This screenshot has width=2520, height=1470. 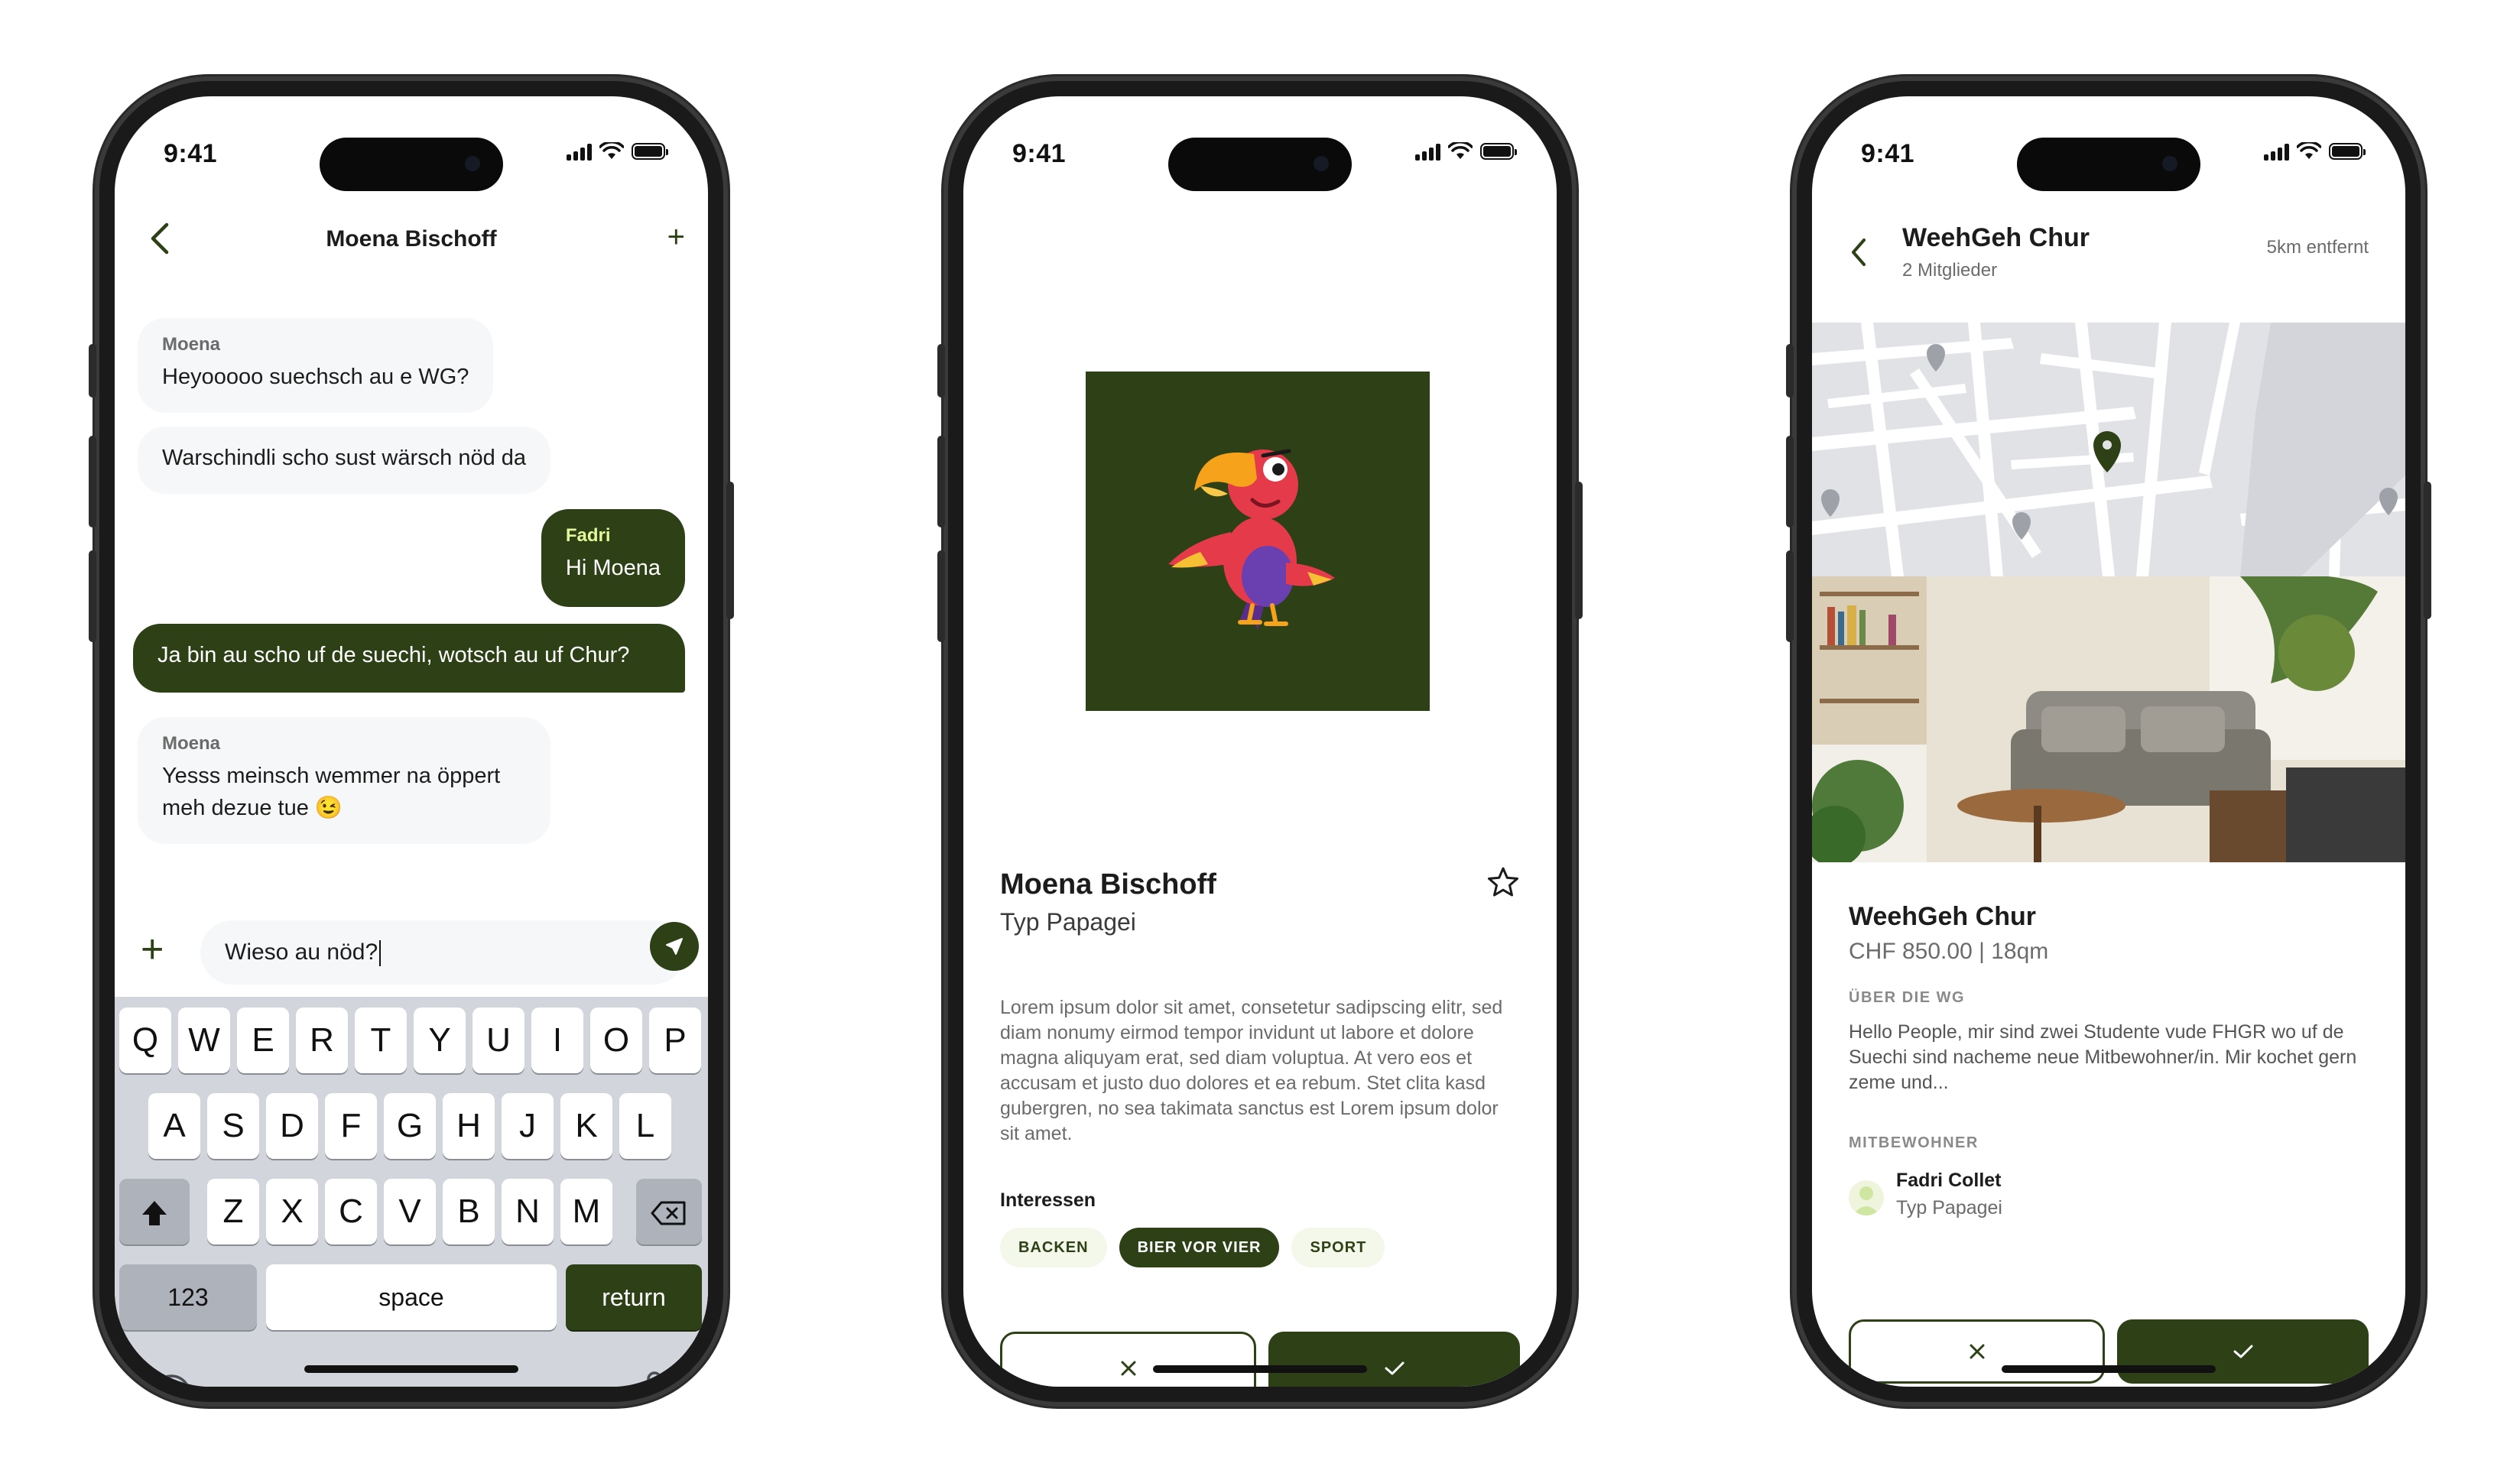 I want to click on space-key: space, so click(x=412, y=1297).